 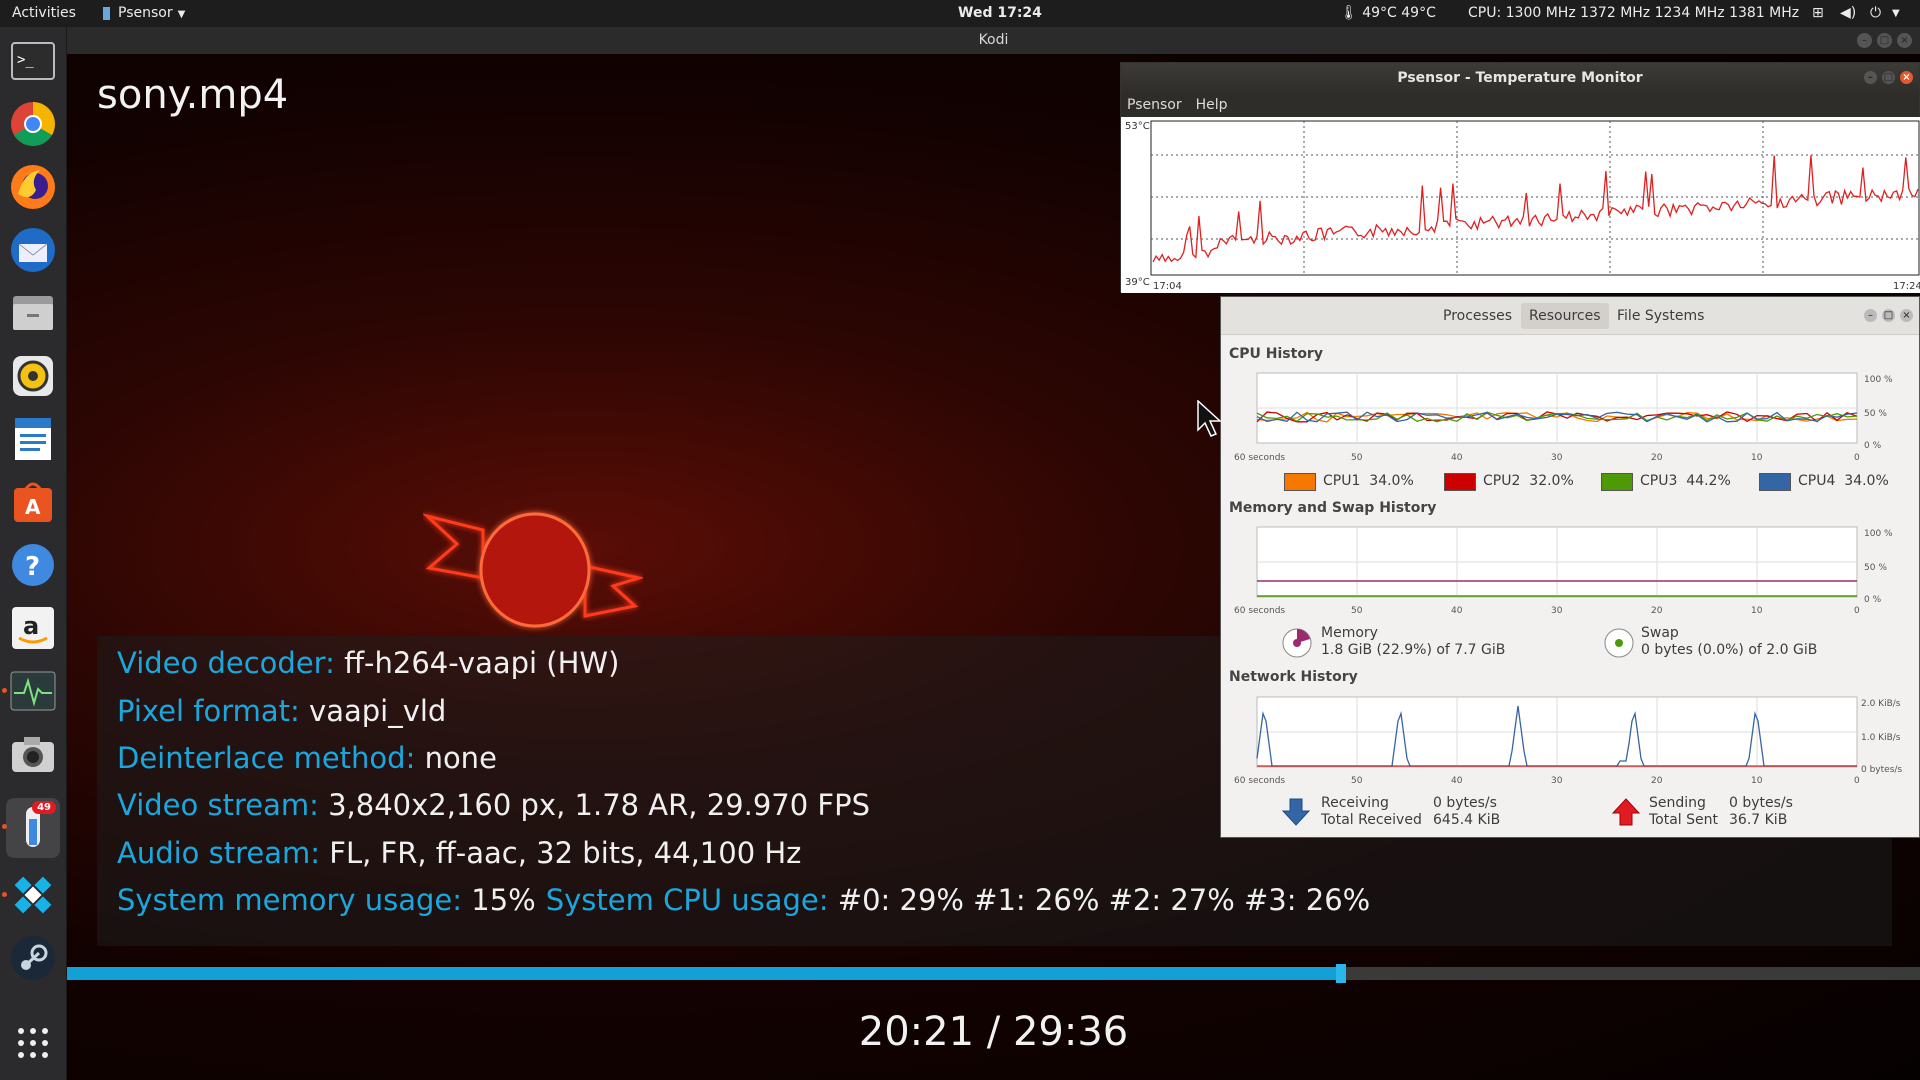 What do you see at coordinates (290, 900) in the screenshot?
I see `osd-key: System memory usage:` at bounding box center [290, 900].